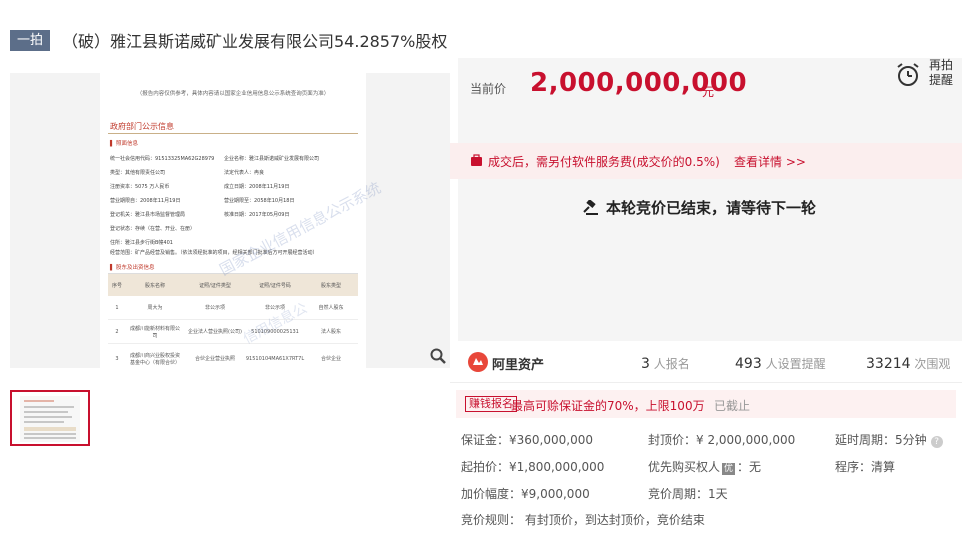 The image size is (962, 545). I want to click on table-header-cell: 证照/证件号码, so click(275, 285).